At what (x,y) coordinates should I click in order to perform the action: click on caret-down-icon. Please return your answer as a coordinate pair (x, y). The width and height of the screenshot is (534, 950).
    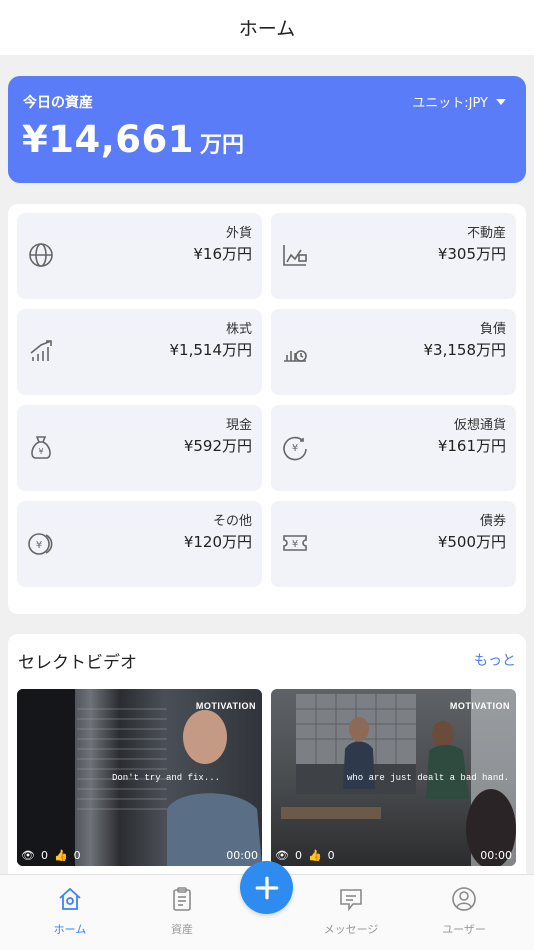
    Looking at the image, I should click on (501, 101).